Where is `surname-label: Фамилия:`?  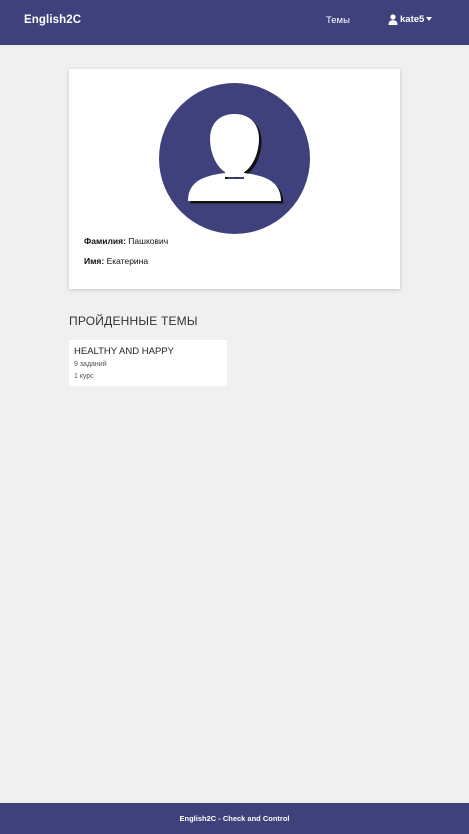 surname-label: Фамилия: is located at coordinates (105, 241).